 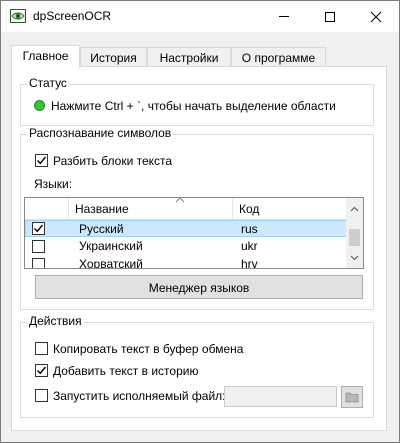 I want to click on copy-to-clipboard-label: Копировать текст в буфер обмена, so click(x=148, y=349).